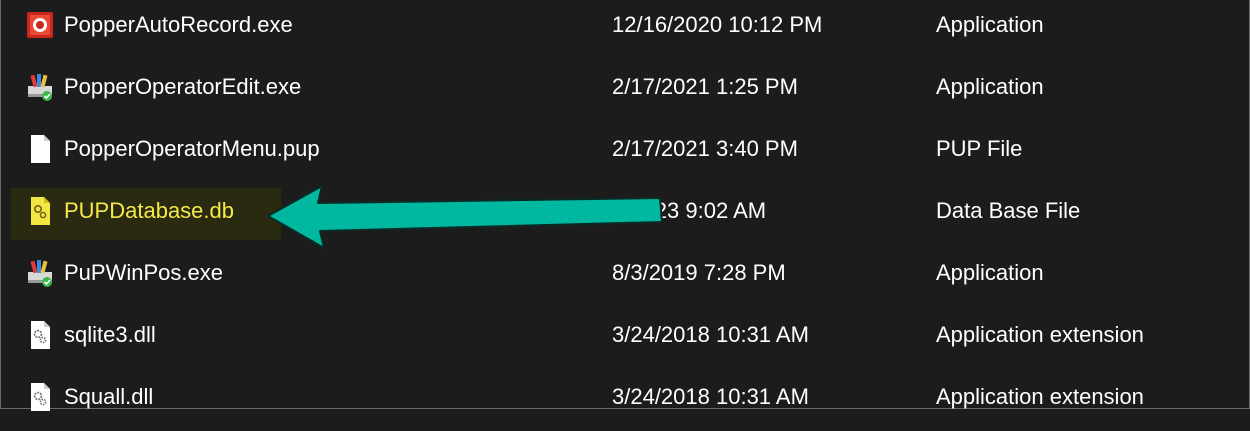  I want to click on file-date-modified: 2/17/2021 1:25 PM, so click(705, 86).